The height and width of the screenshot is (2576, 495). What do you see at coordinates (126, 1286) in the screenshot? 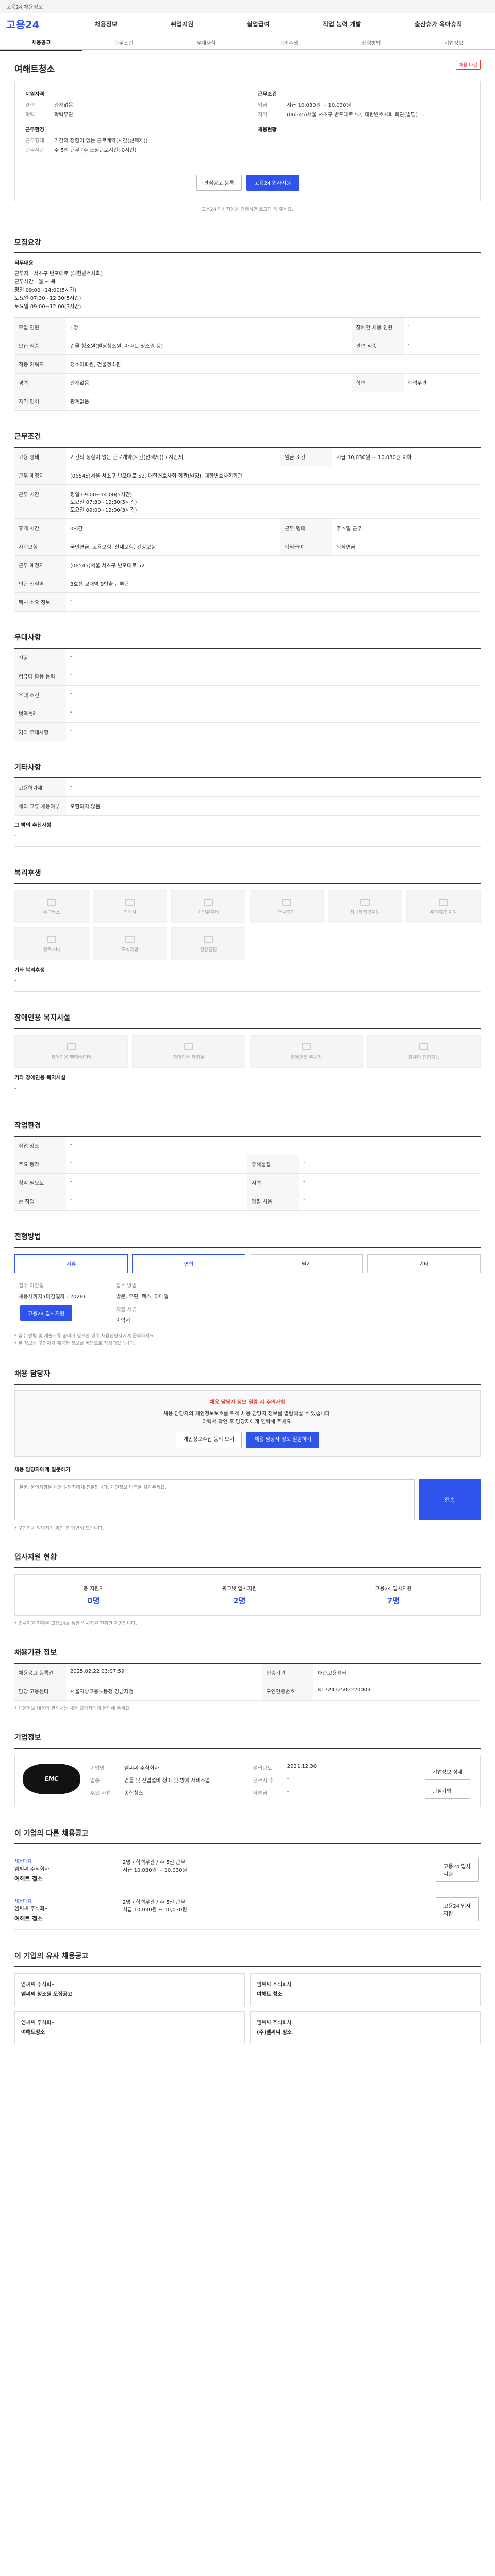
I see `method-title: 접수 방법` at bounding box center [126, 1286].